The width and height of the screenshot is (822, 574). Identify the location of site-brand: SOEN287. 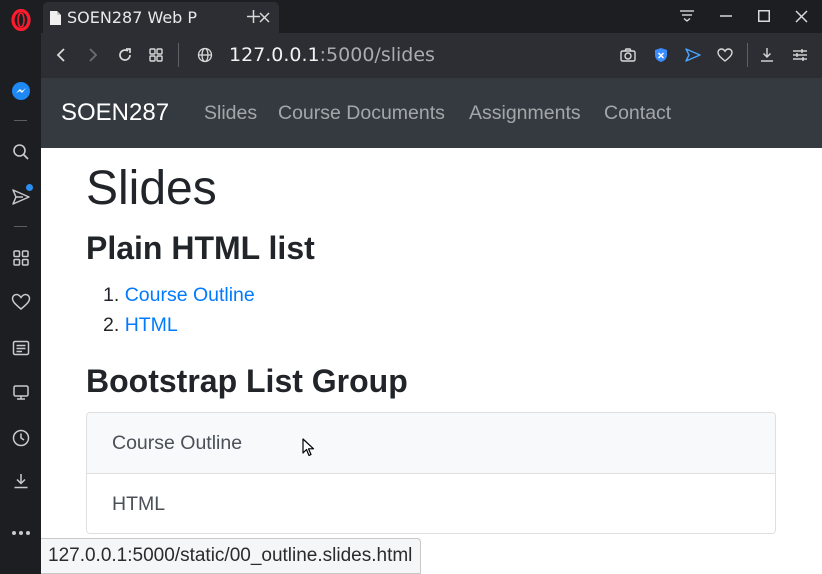
(115, 113).